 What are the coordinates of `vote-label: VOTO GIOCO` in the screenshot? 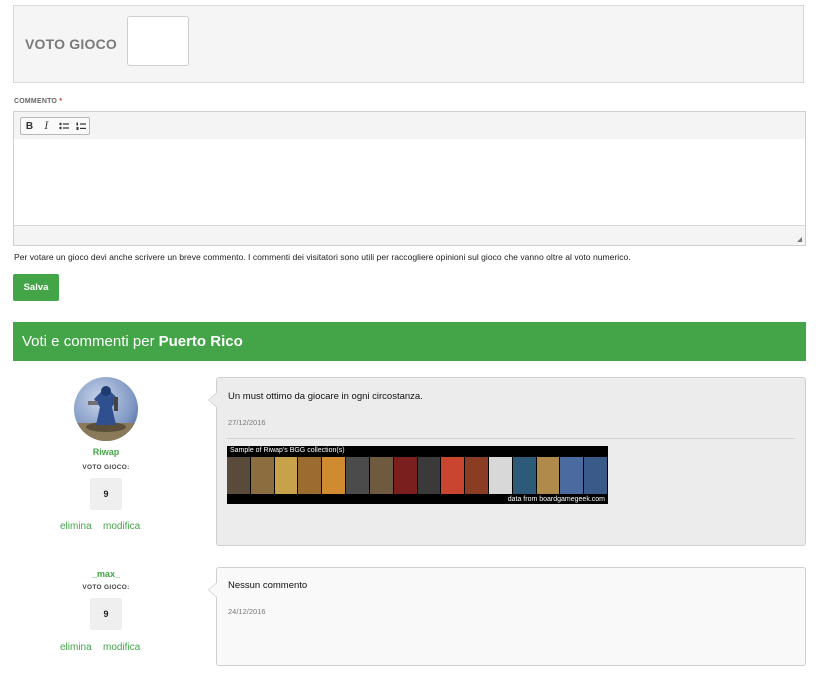 It's located at (71, 44).